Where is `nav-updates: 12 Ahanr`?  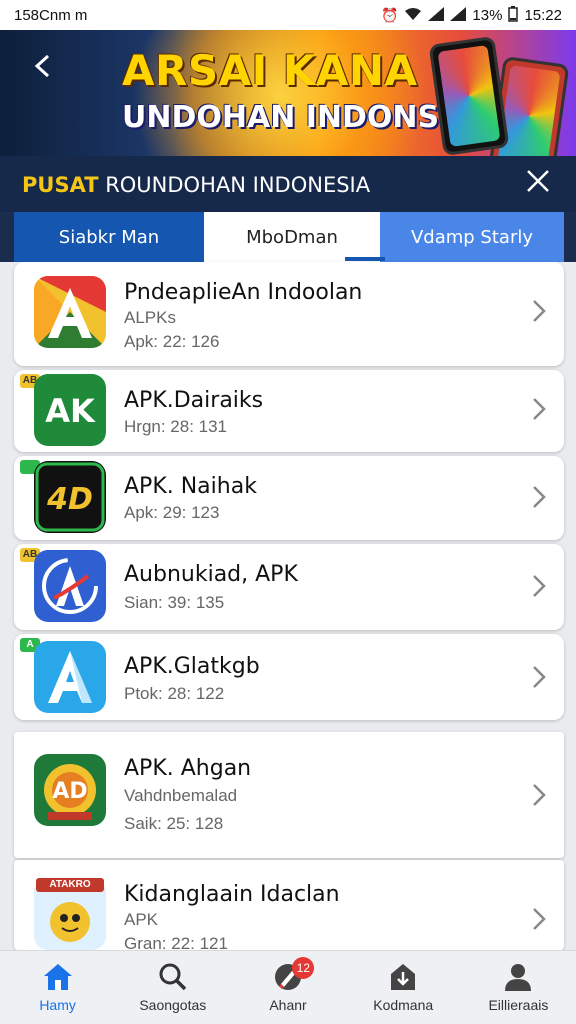
nav-updates: 12 Ahanr is located at coordinates (287, 987).